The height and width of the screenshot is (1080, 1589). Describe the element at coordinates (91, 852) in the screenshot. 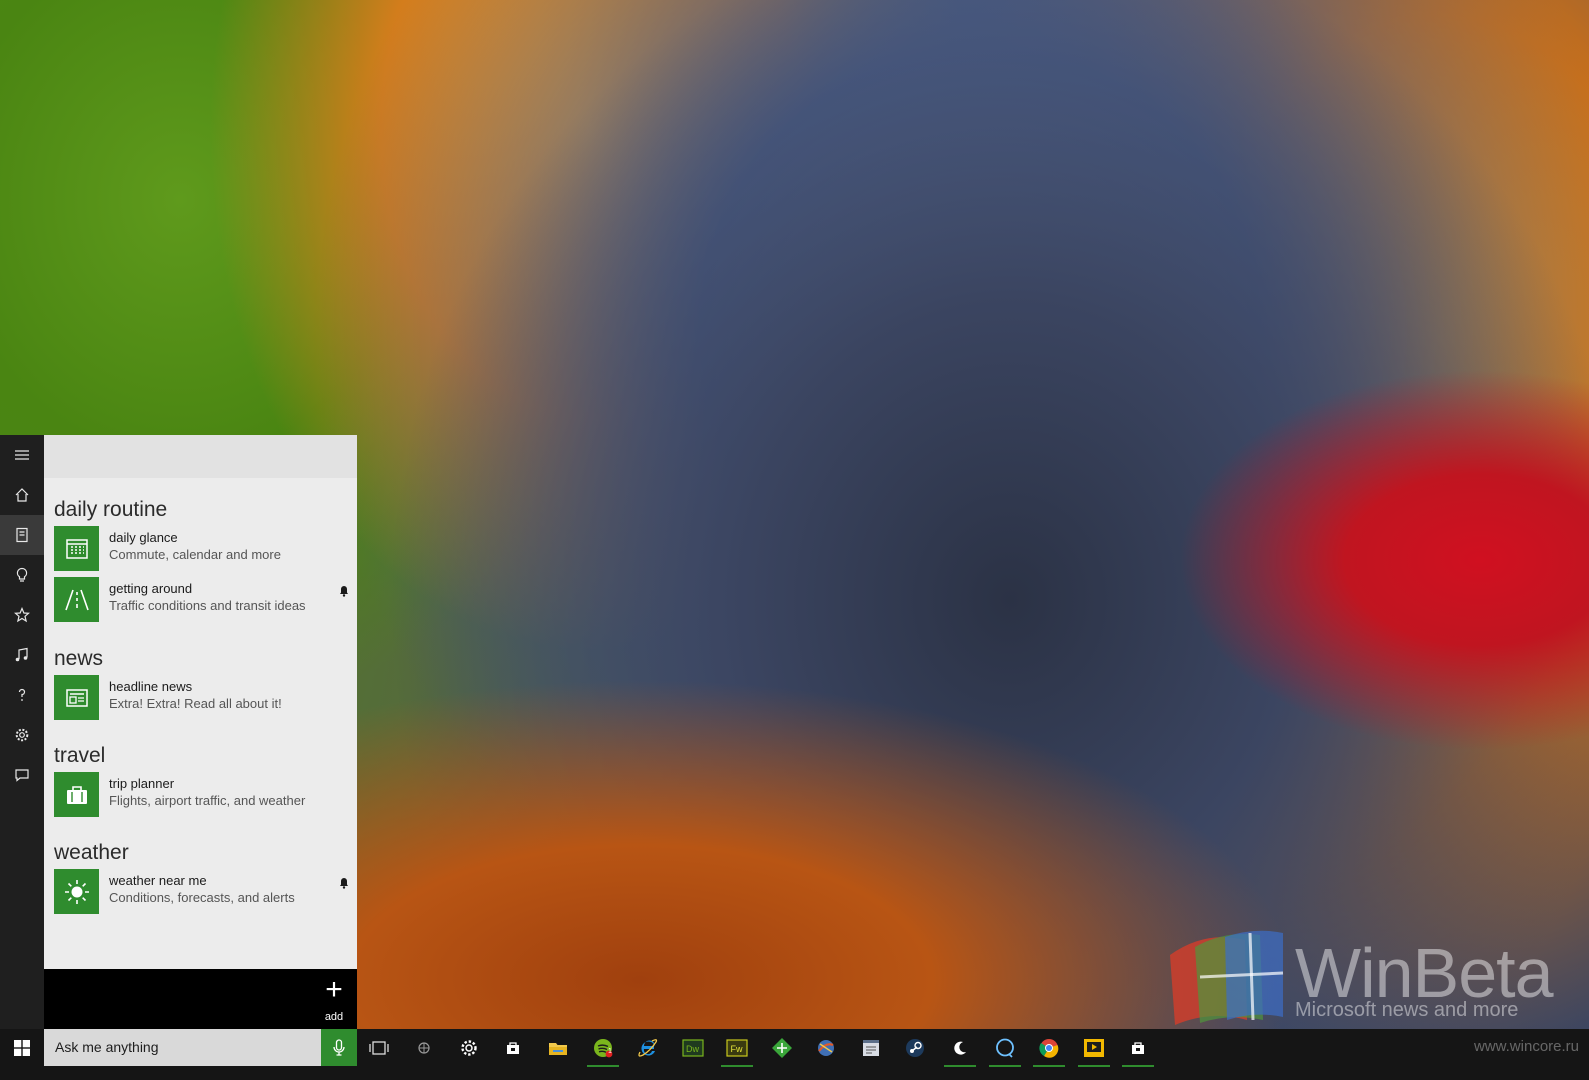

I see `section-title-weather: weather` at that location.